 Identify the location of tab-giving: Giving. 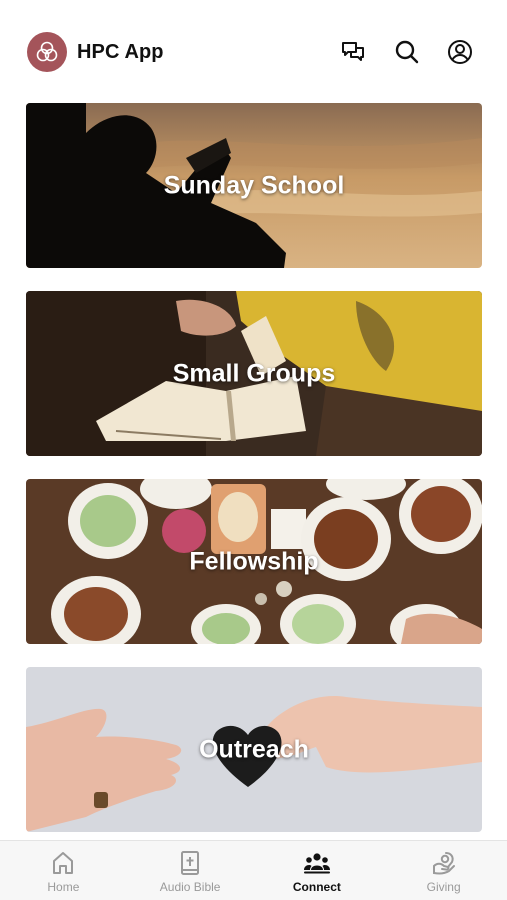
(443, 870).